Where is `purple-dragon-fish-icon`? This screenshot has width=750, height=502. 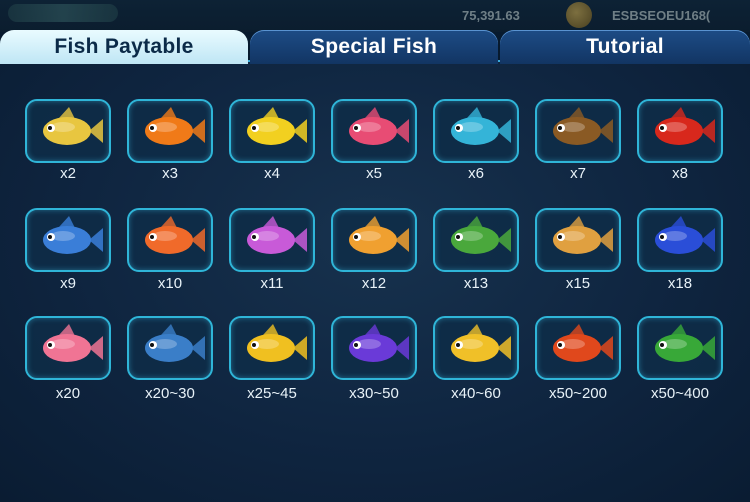 purple-dragon-fish-icon is located at coordinates (379, 343).